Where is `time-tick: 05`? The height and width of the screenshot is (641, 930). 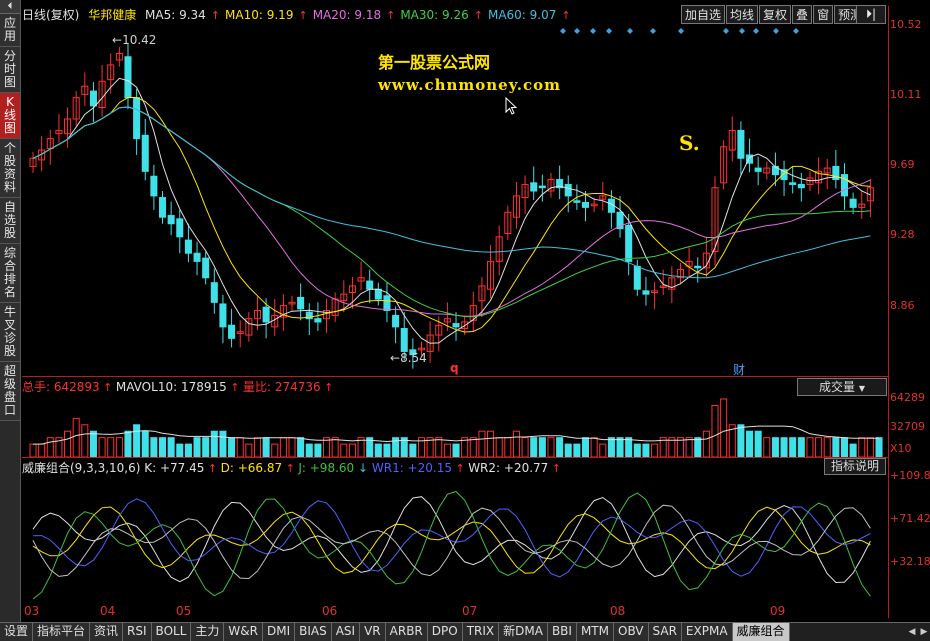 time-tick: 05 is located at coordinates (184, 611).